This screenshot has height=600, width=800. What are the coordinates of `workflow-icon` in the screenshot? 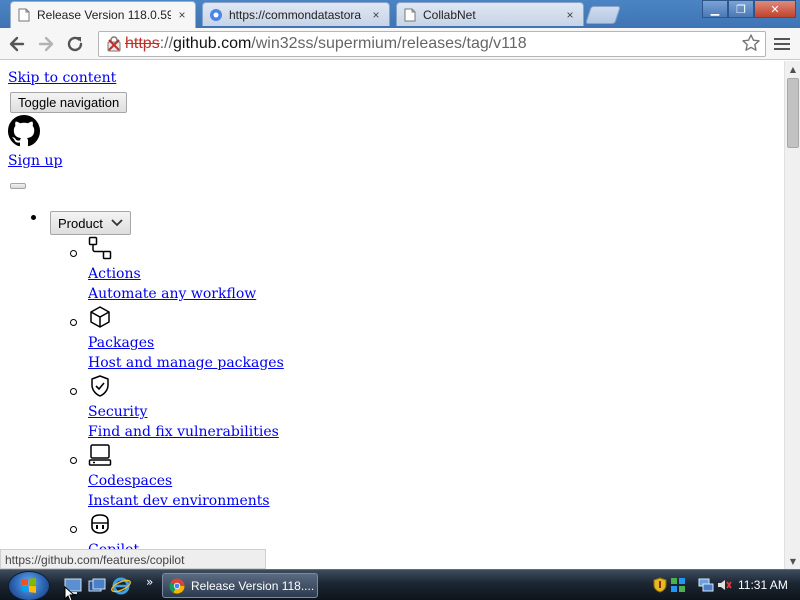 It's located at (100, 248).